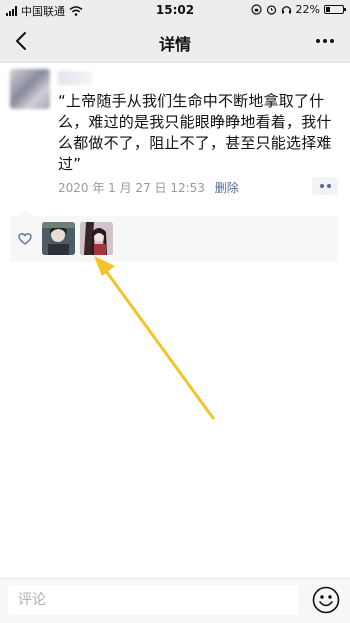 This screenshot has height=623, width=350. I want to click on likes-panel, so click(174, 236).